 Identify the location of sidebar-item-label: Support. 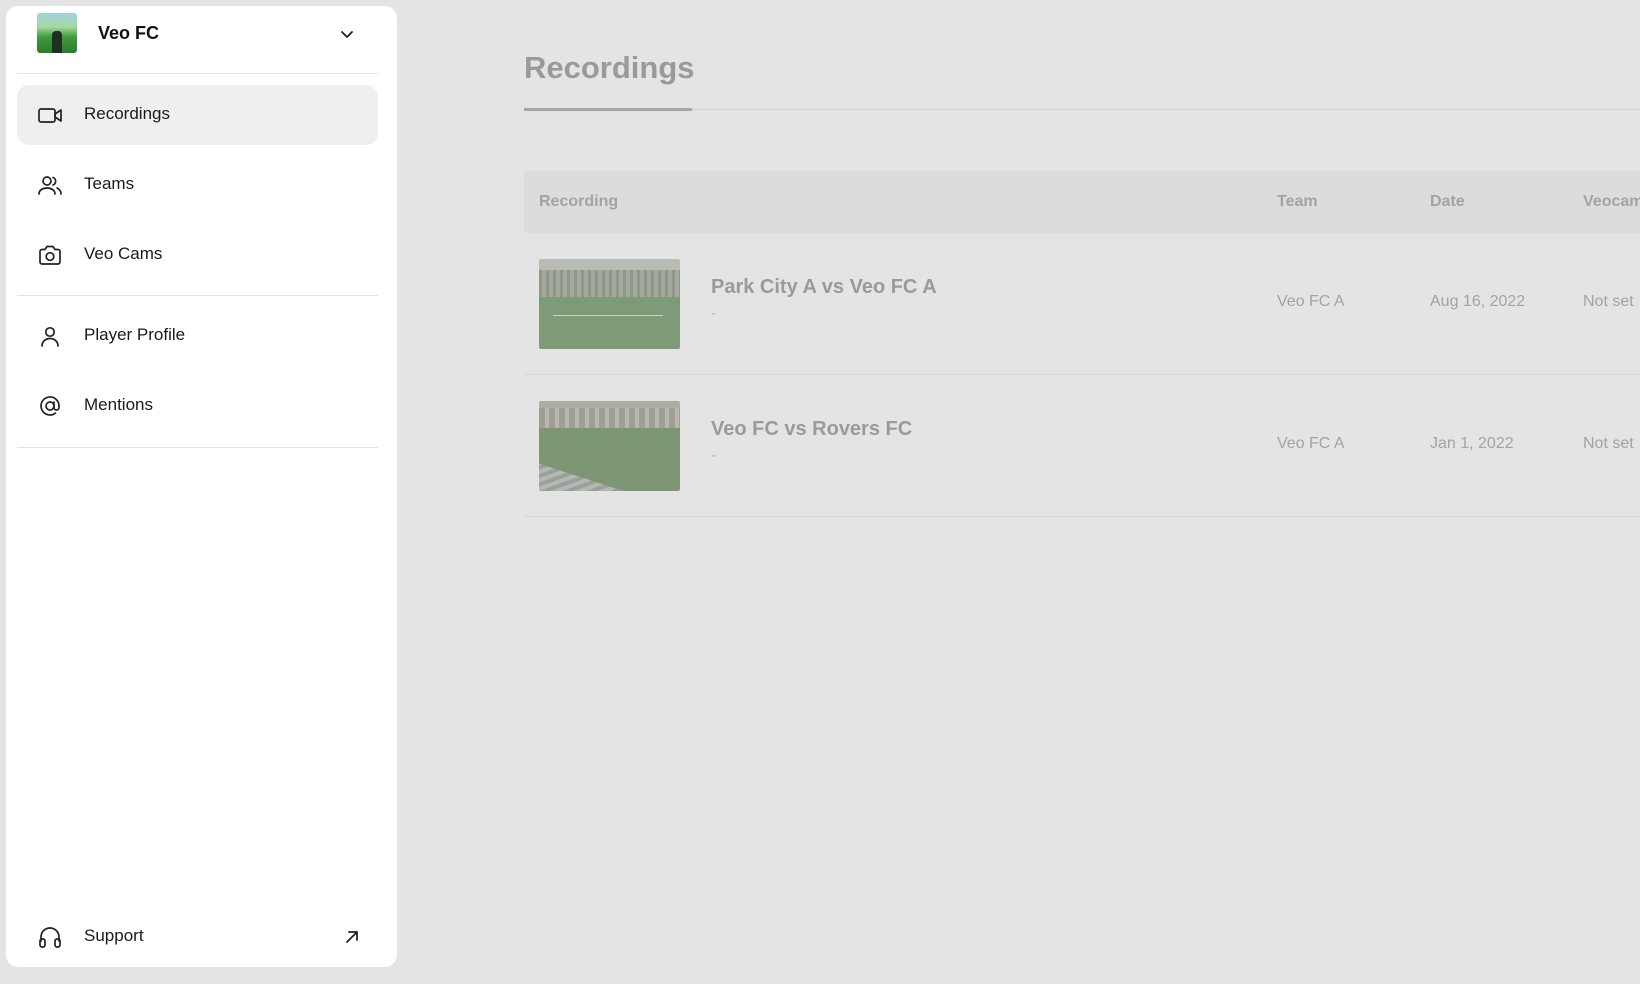
(114, 935).